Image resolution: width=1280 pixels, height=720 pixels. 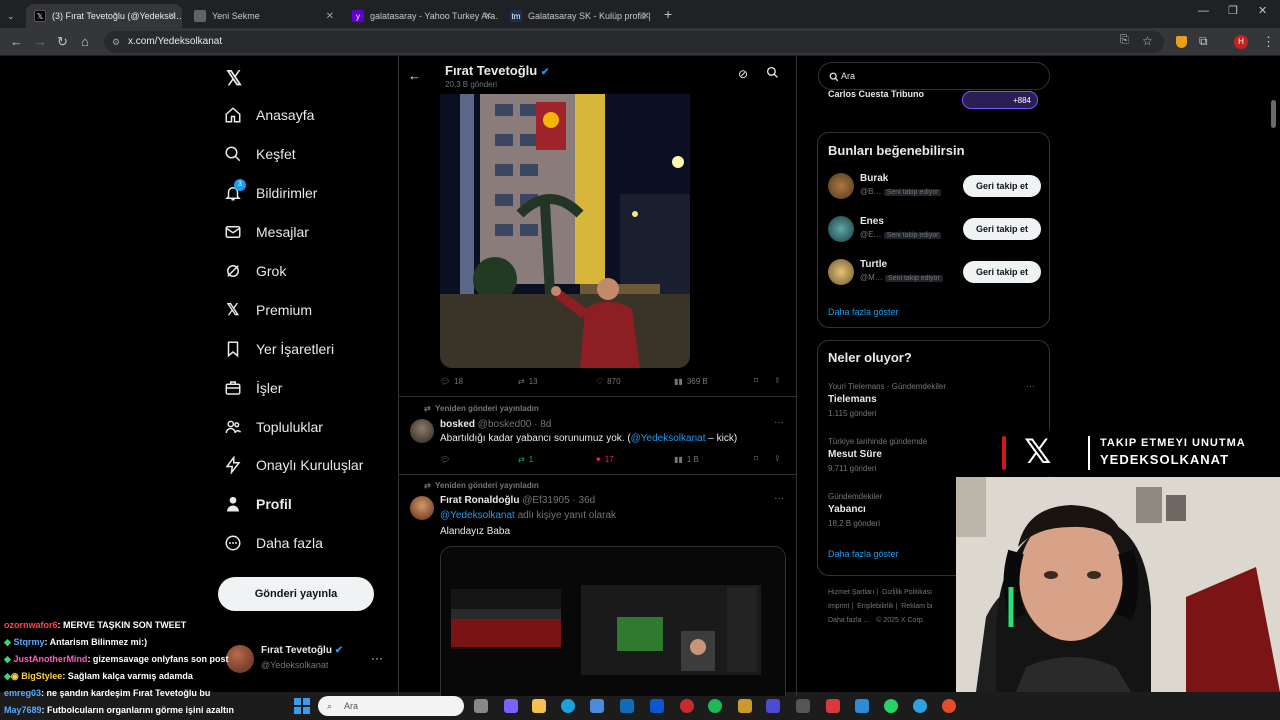 What do you see at coordinates (1273, 114) in the screenshot?
I see `scrollbar-thumb` at bounding box center [1273, 114].